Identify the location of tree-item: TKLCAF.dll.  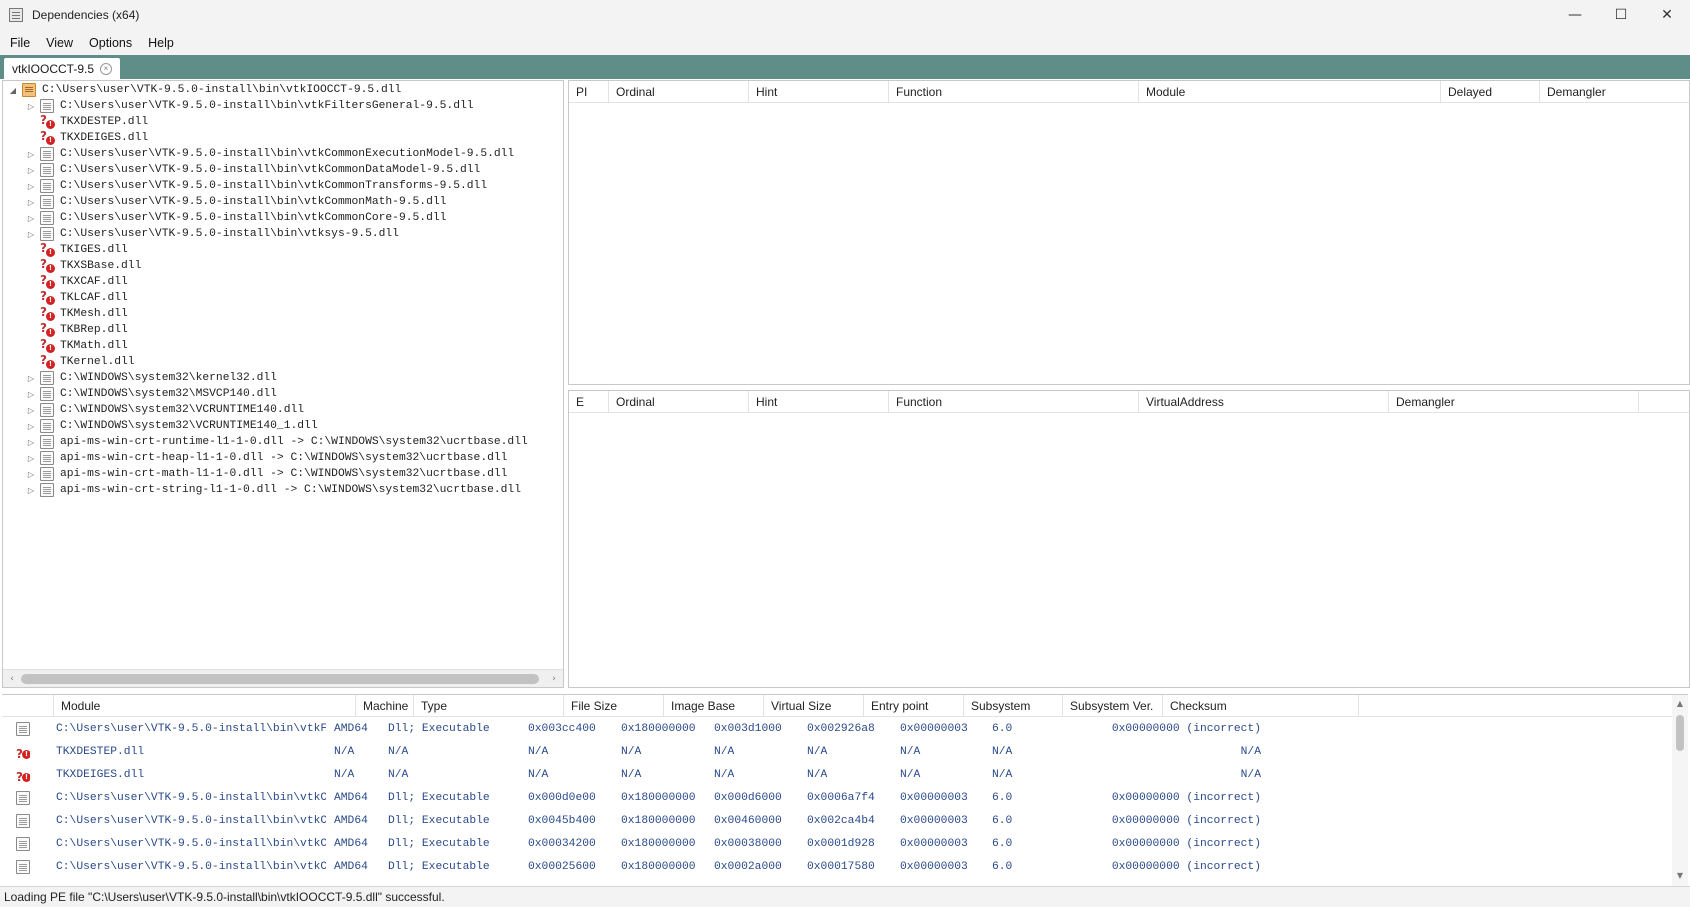
(76, 297).